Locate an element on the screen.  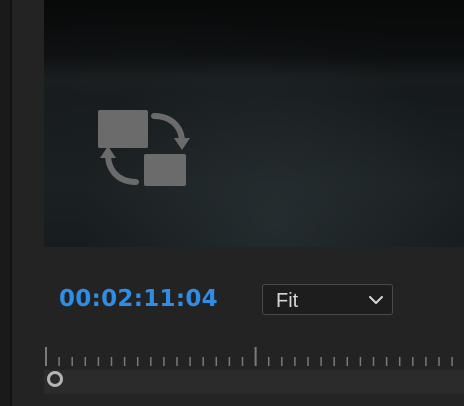
left-panel-edge is located at coordinates (5, 203).